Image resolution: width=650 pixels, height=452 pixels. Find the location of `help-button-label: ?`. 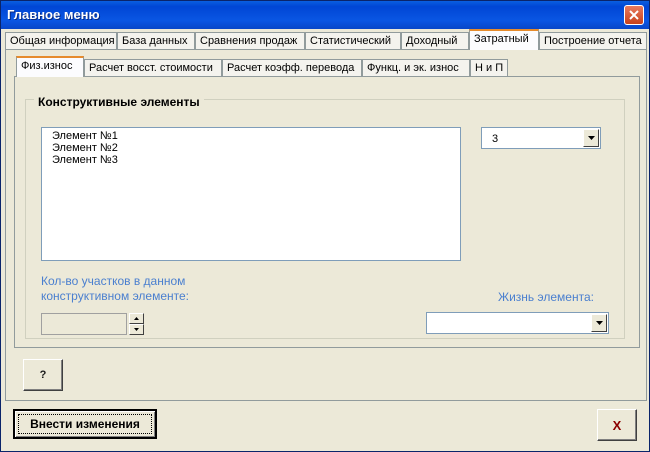

help-button-label: ? is located at coordinates (43, 375).